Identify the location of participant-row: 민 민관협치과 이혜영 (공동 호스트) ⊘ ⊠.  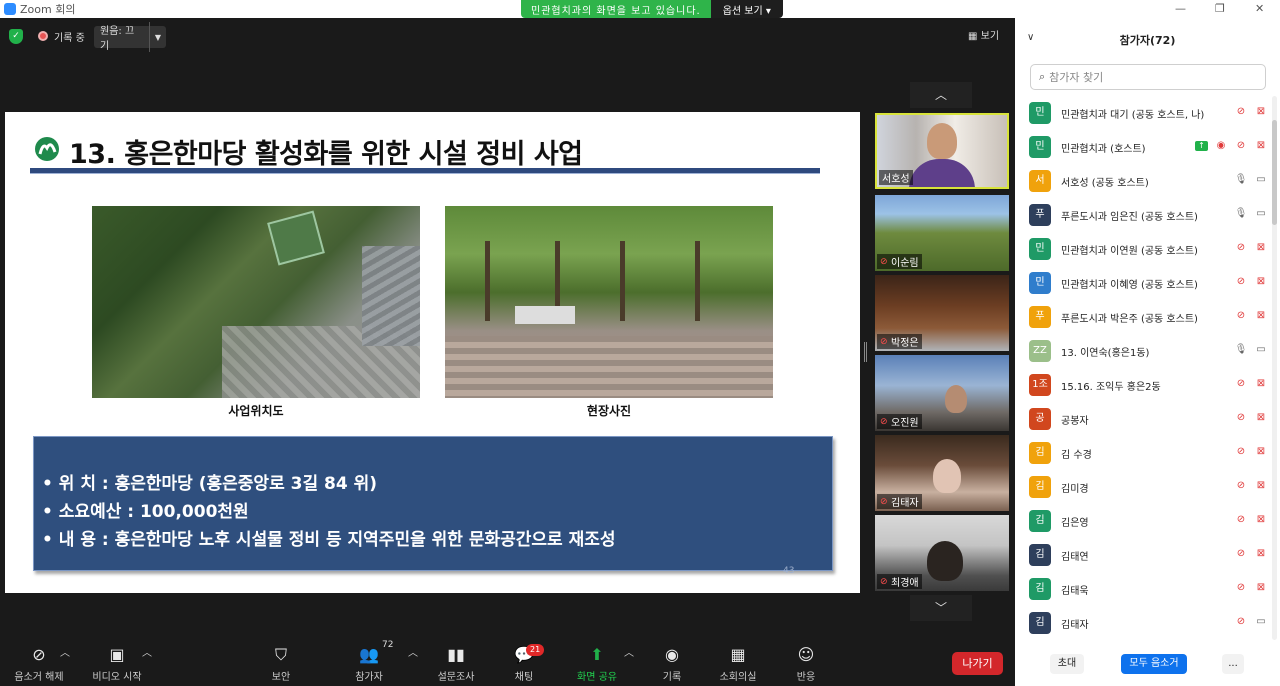
(1142, 283).